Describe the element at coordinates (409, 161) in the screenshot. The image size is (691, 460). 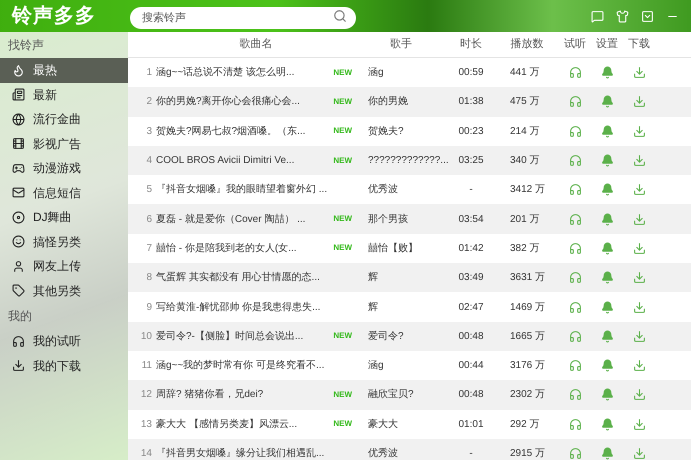
I see `song-row: 4 COOL BROS Avicii Dimitri Ve... NEW ?????????????... 03:25 340 万` at that location.